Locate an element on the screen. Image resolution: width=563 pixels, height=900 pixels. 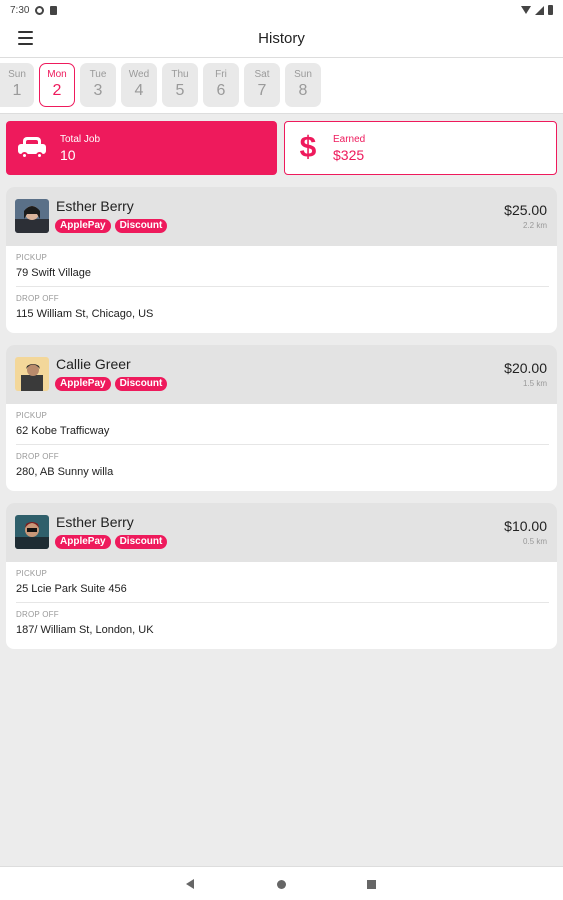
day-date: 4 is located at coordinates (139, 90).